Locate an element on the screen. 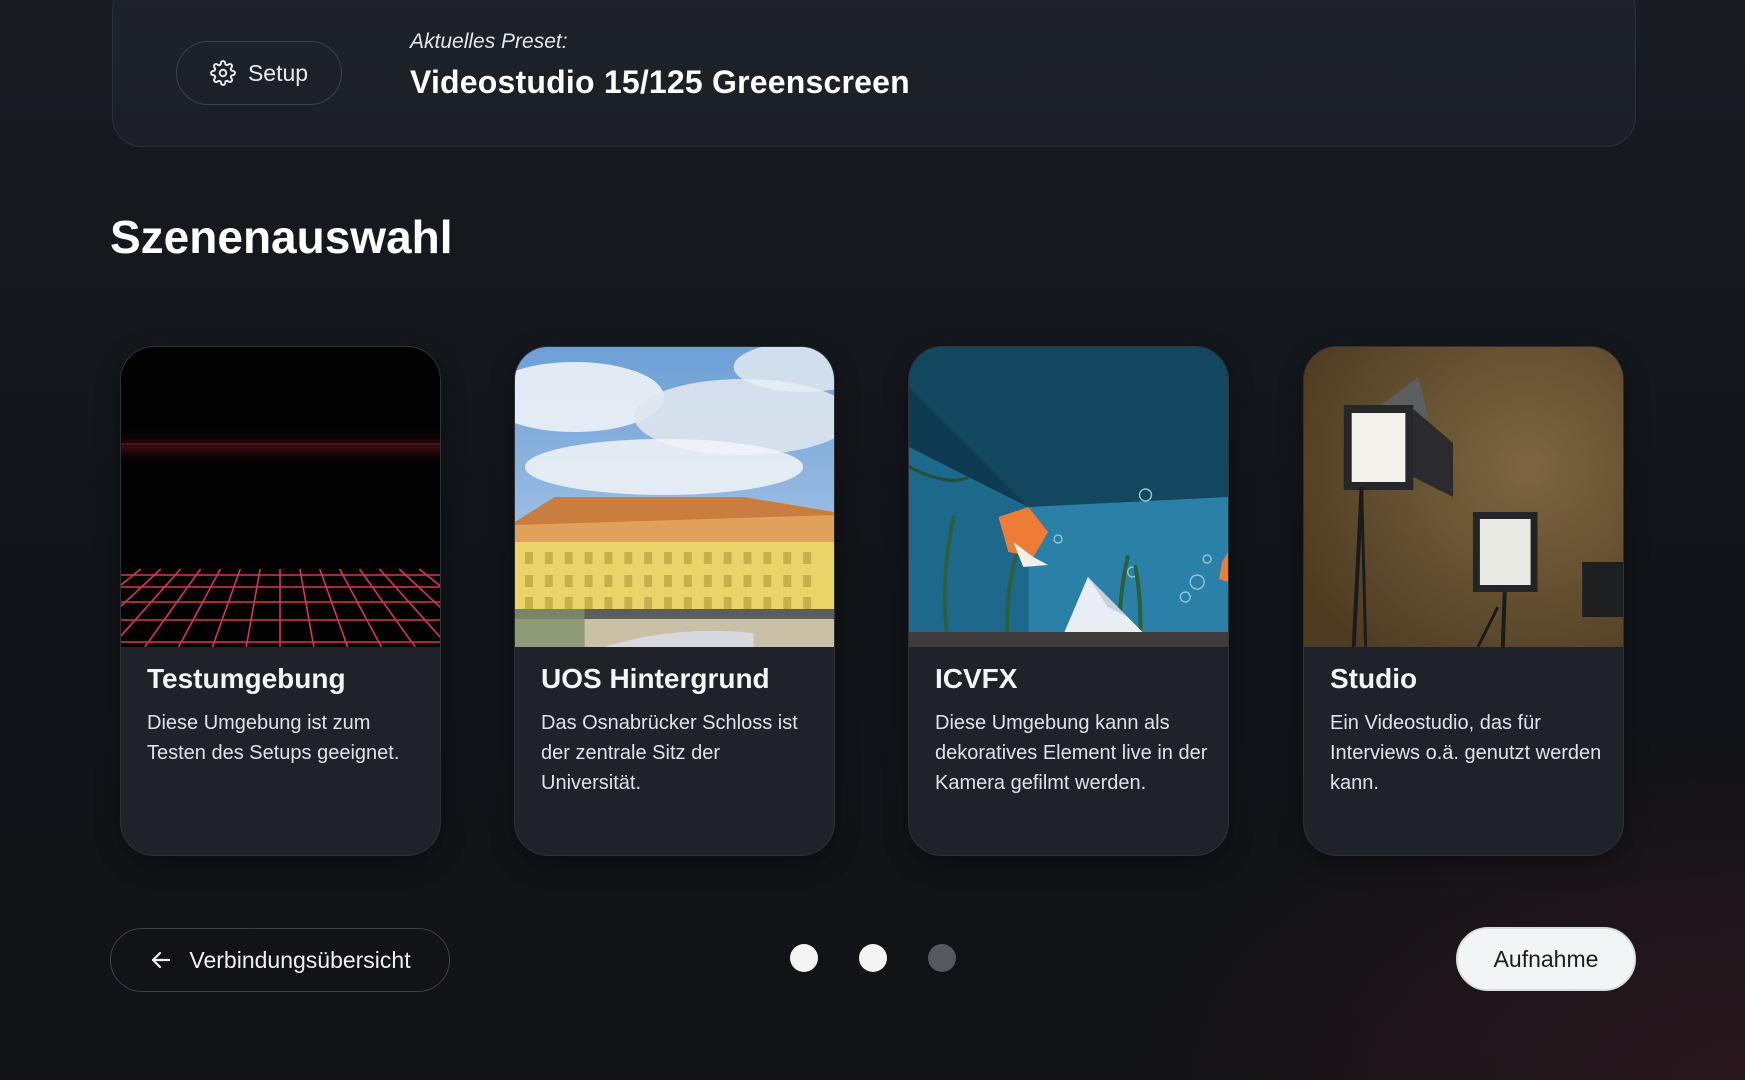 The image size is (1745, 1080). preset-name: Videostudio 15/125 Greenscreen is located at coordinates (660, 82).